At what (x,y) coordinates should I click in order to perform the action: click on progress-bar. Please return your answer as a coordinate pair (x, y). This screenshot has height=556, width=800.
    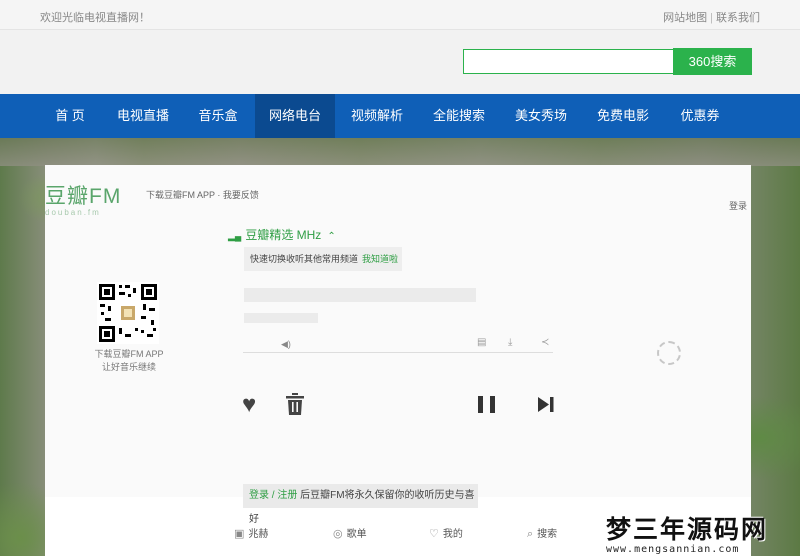
    Looking at the image, I should click on (398, 352).